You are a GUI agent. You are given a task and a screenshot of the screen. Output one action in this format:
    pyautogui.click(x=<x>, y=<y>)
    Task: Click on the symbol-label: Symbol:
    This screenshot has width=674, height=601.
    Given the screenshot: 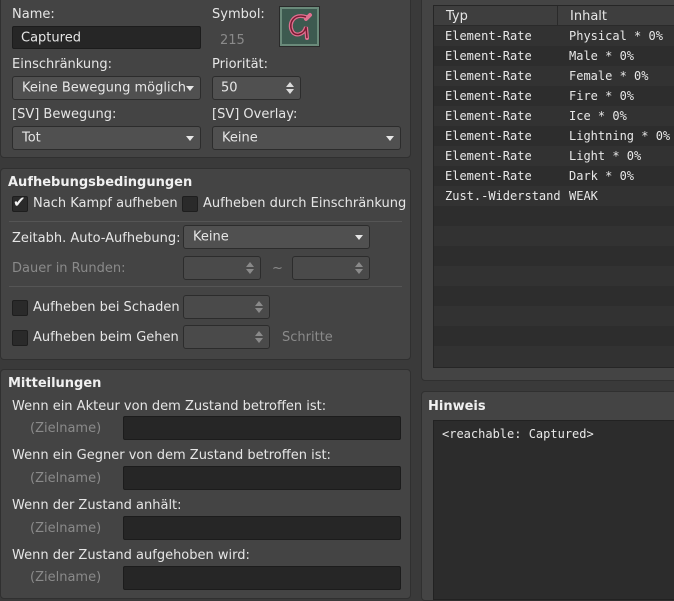 What is the action you would take?
    pyautogui.click(x=238, y=14)
    